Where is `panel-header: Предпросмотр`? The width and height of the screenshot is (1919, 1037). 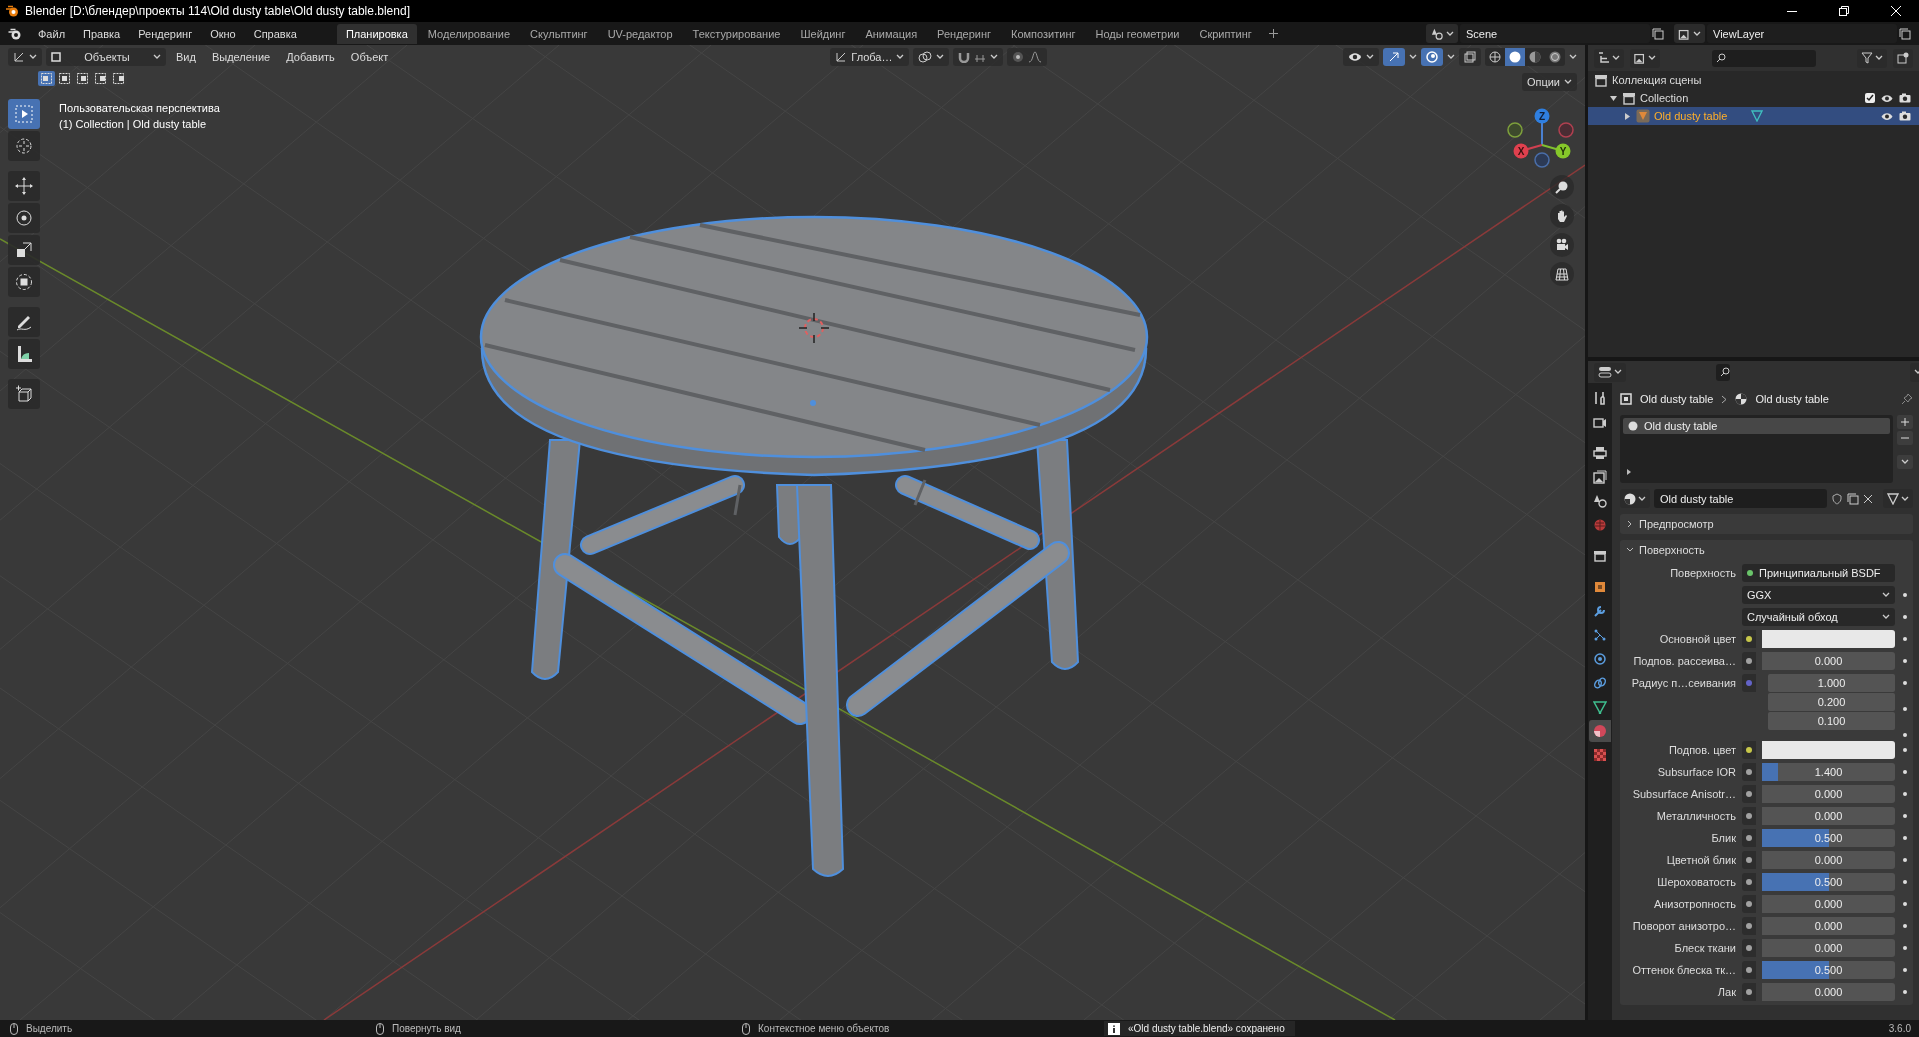 panel-header: Предпросмотр is located at coordinates (1766, 524).